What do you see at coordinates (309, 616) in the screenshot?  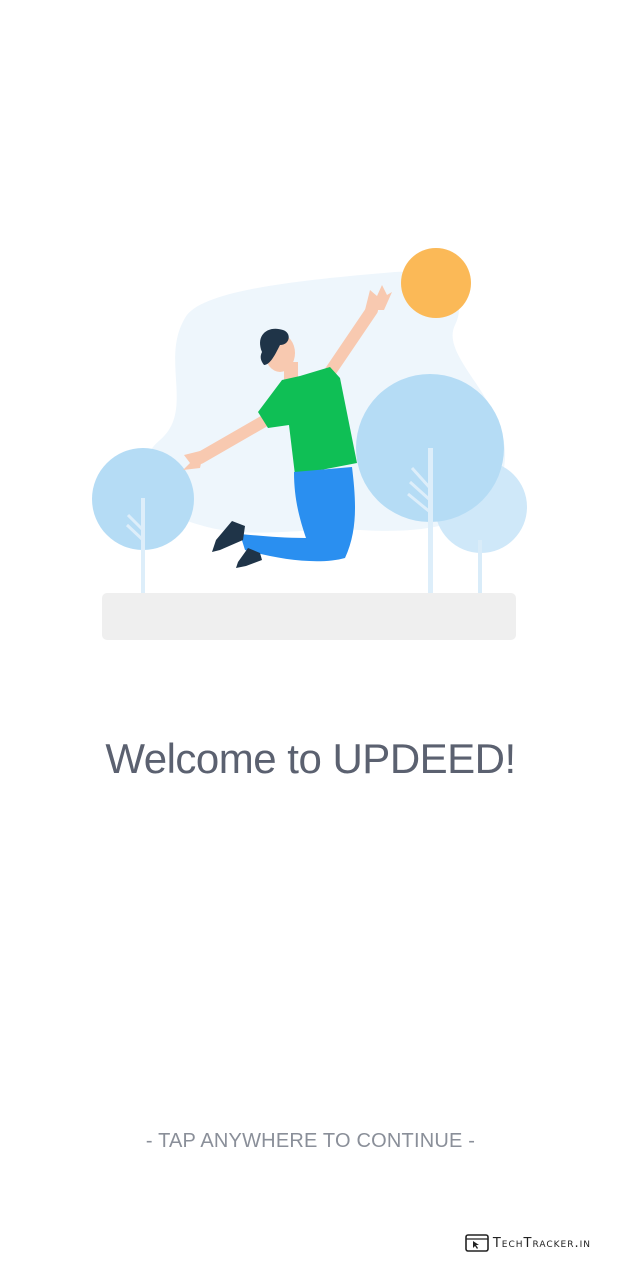 I see `ground-platform` at bounding box center [309, 616].